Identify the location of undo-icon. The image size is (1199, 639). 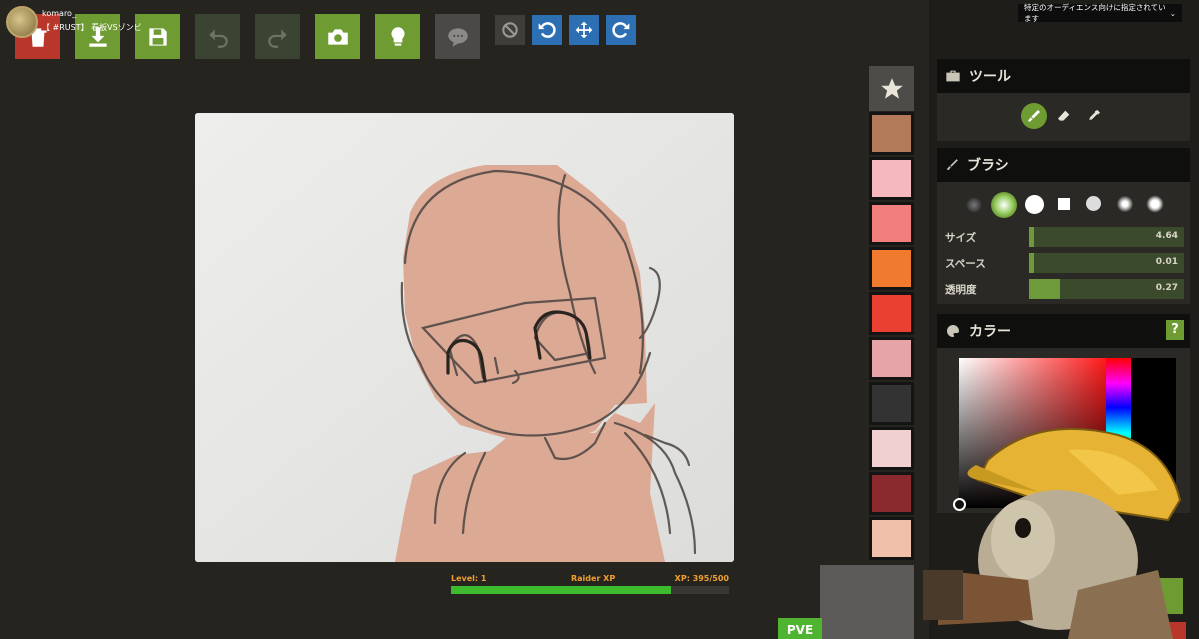
(218, 38).